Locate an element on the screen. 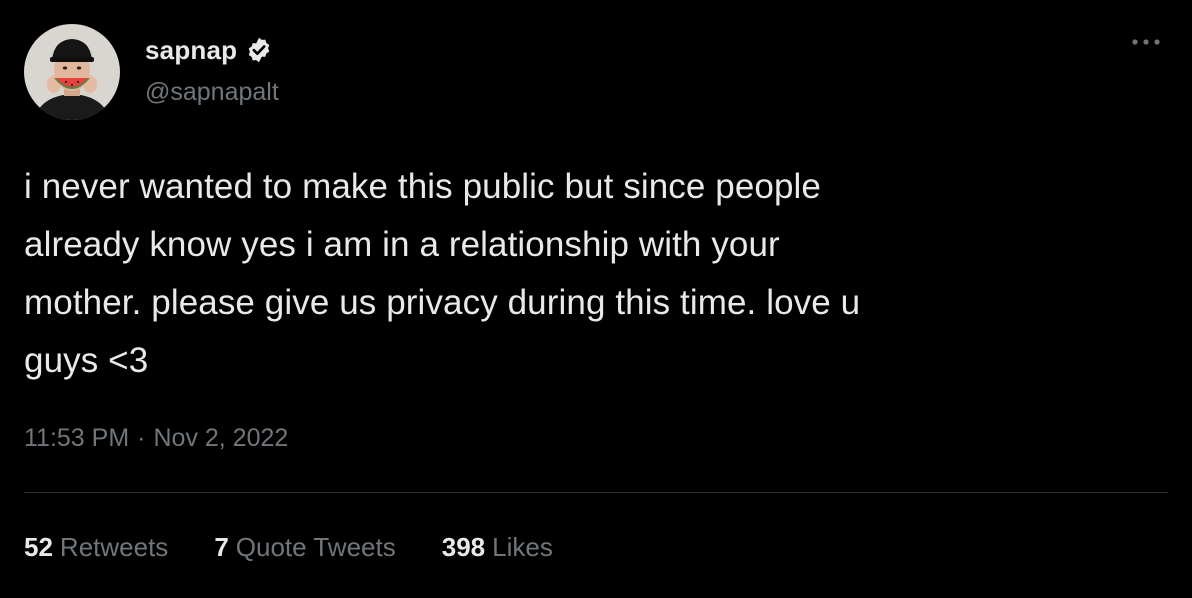 This screenshot has width=1192, height=598. retweets-count: 52 is located at coordinates (38, 547).